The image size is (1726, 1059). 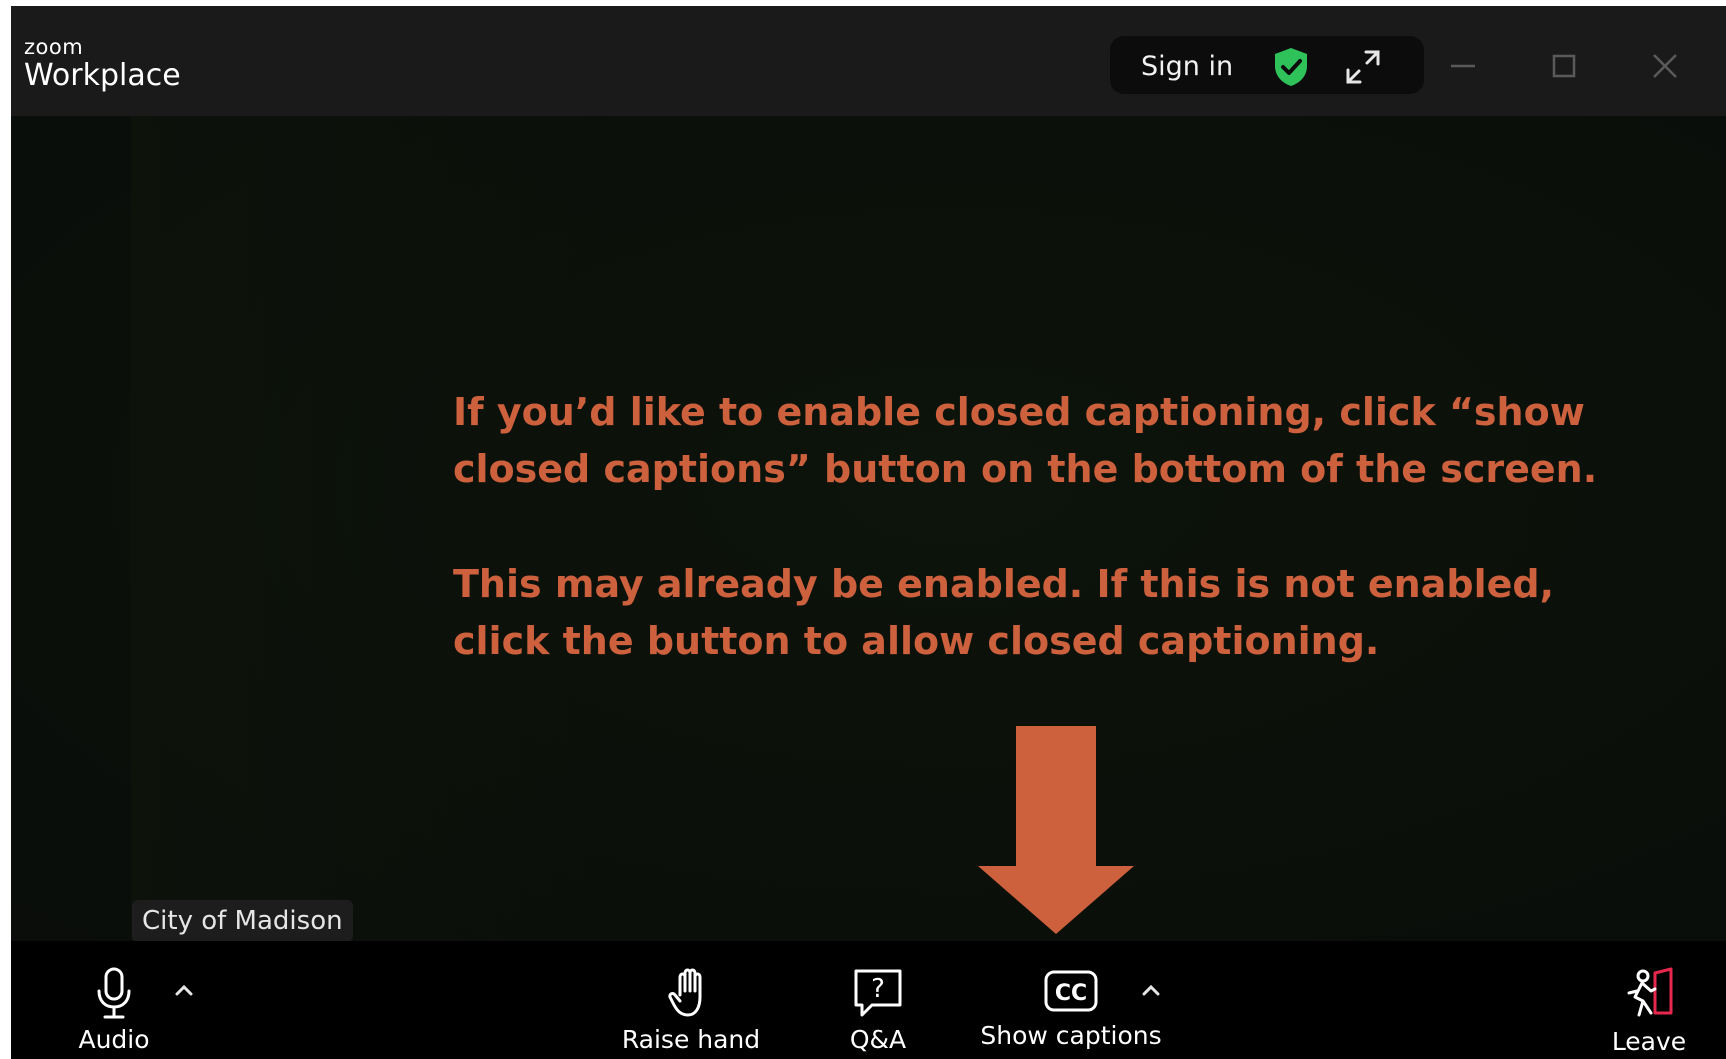 I want to click on down-arrow-icon, so click(x=1056, y=830).